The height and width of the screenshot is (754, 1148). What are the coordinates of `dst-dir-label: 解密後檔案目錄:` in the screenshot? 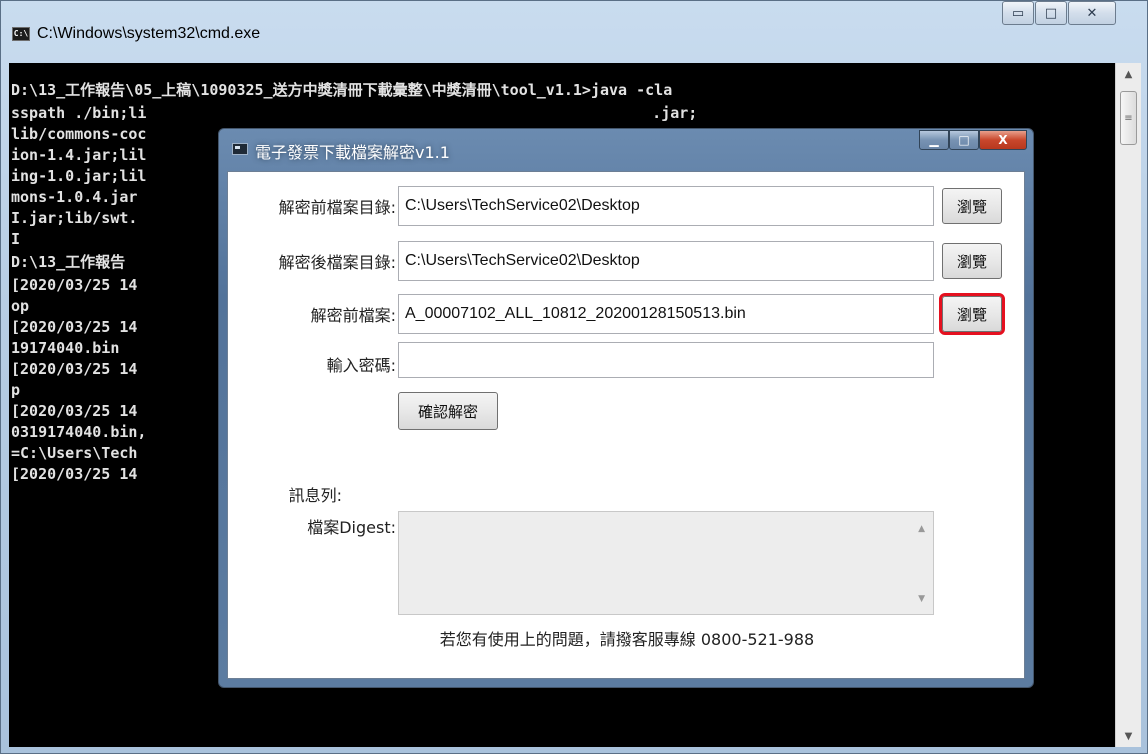 It's located at (337, 262).